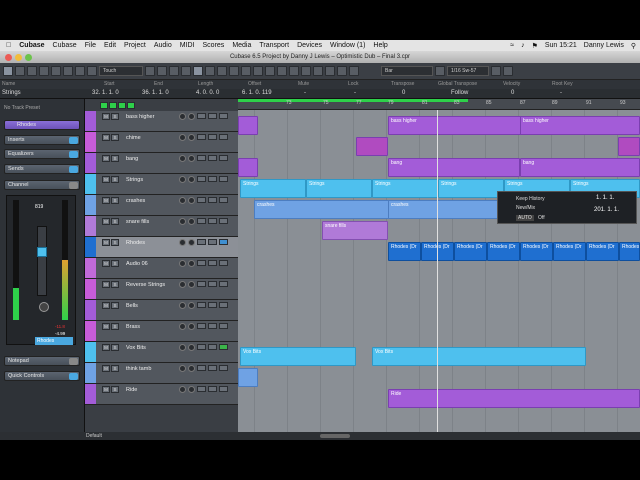  What do you see at coordinates (150, 71) in the screenshot?
I see `go-start-button` at bounding box center [150, 71].